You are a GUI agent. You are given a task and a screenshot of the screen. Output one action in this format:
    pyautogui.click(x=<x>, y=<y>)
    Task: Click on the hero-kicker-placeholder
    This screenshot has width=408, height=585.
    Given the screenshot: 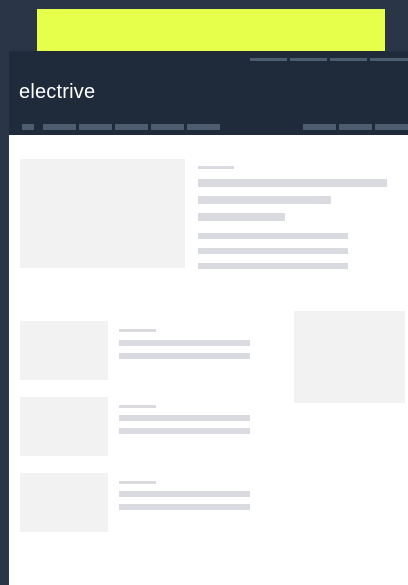 What is the action you would take?
    pyautogui.click(x=216, y=167)
    